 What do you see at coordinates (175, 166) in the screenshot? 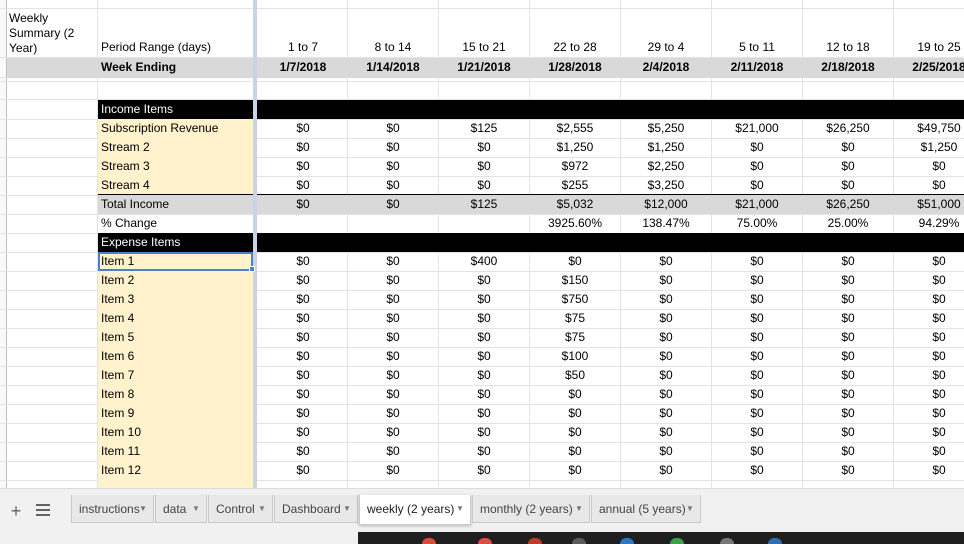
I see `income-row-label: Stream 3` at bounding box center [175, 166].